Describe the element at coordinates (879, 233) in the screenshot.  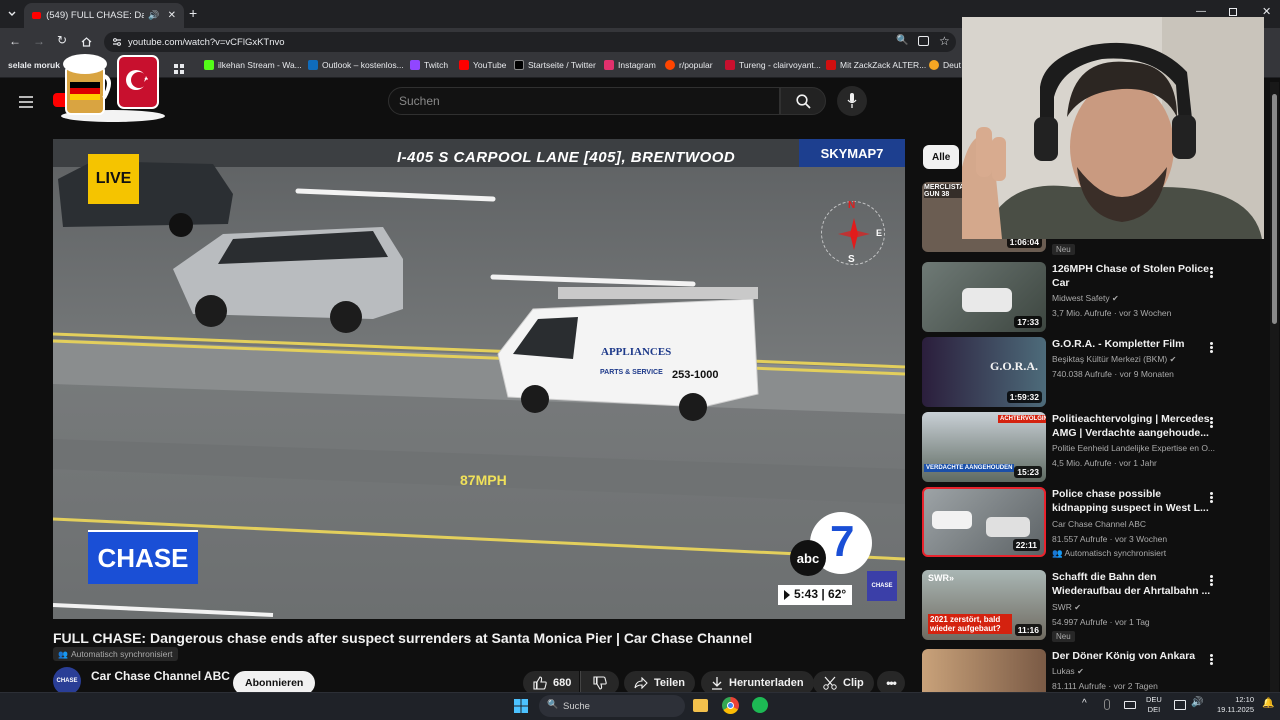
I see `compass-east: E` at that location.